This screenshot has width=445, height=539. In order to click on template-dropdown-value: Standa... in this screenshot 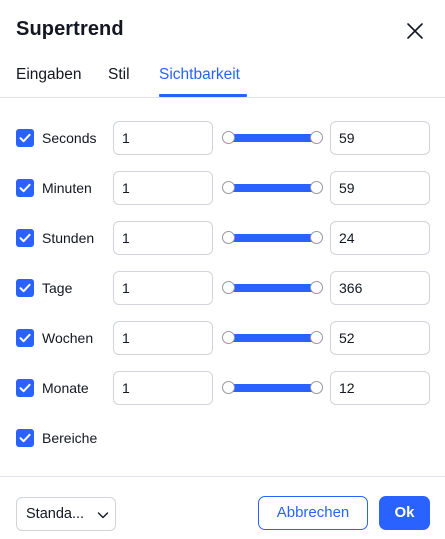, I will do `click(55, 514)`.